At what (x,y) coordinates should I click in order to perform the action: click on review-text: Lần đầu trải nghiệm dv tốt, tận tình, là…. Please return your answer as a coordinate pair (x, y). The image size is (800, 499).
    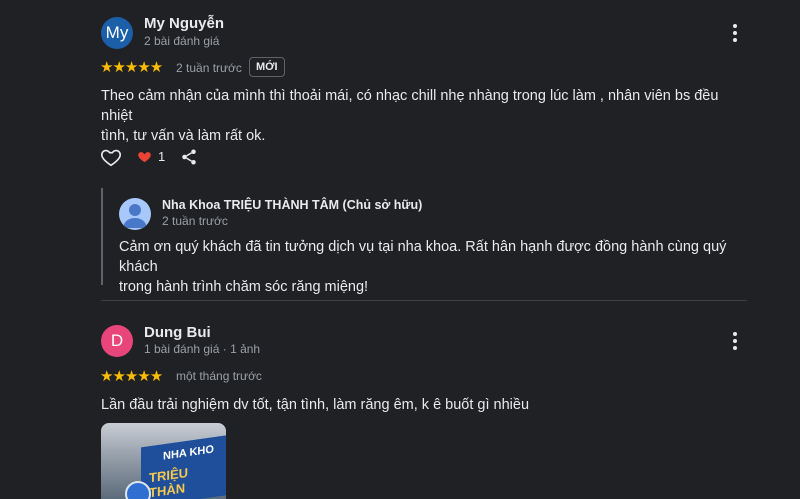
    Looking at the image, I should click on (315, 405).